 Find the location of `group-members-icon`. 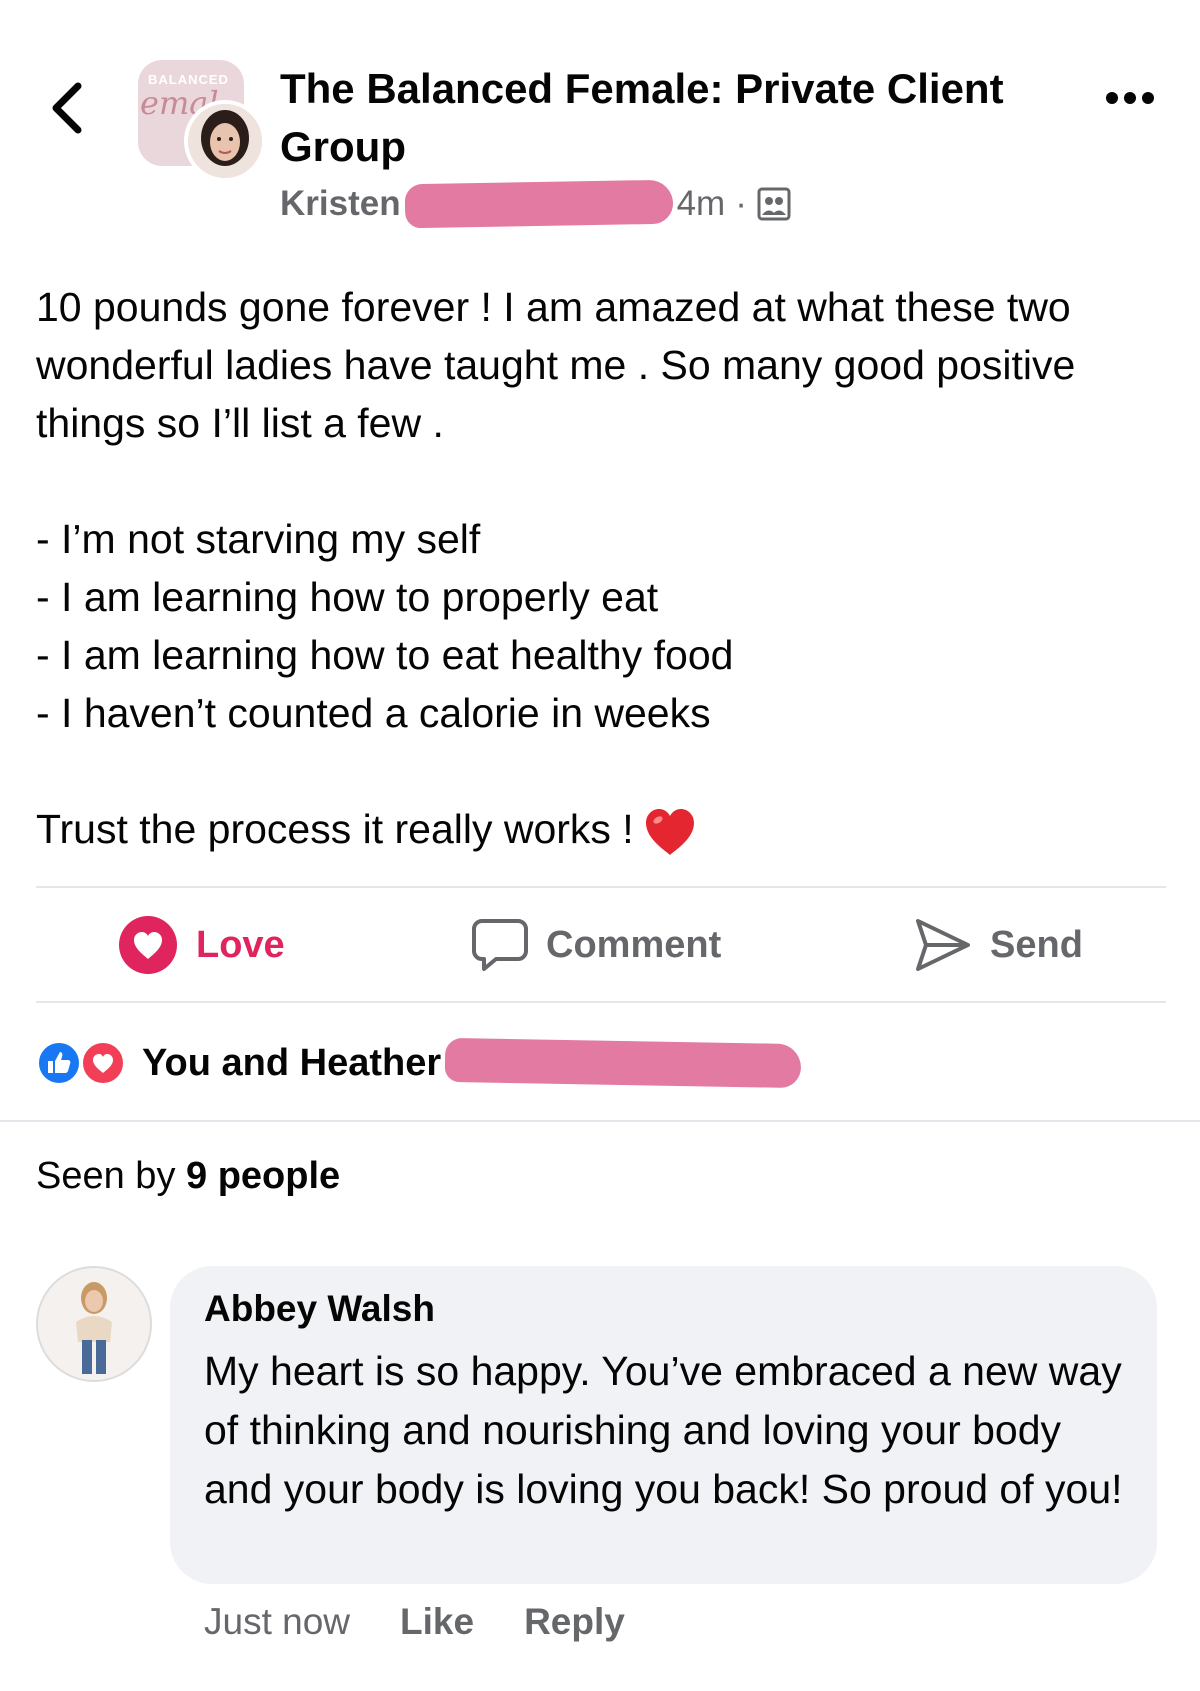

group-members-icon is located at coordinates (774, 204).